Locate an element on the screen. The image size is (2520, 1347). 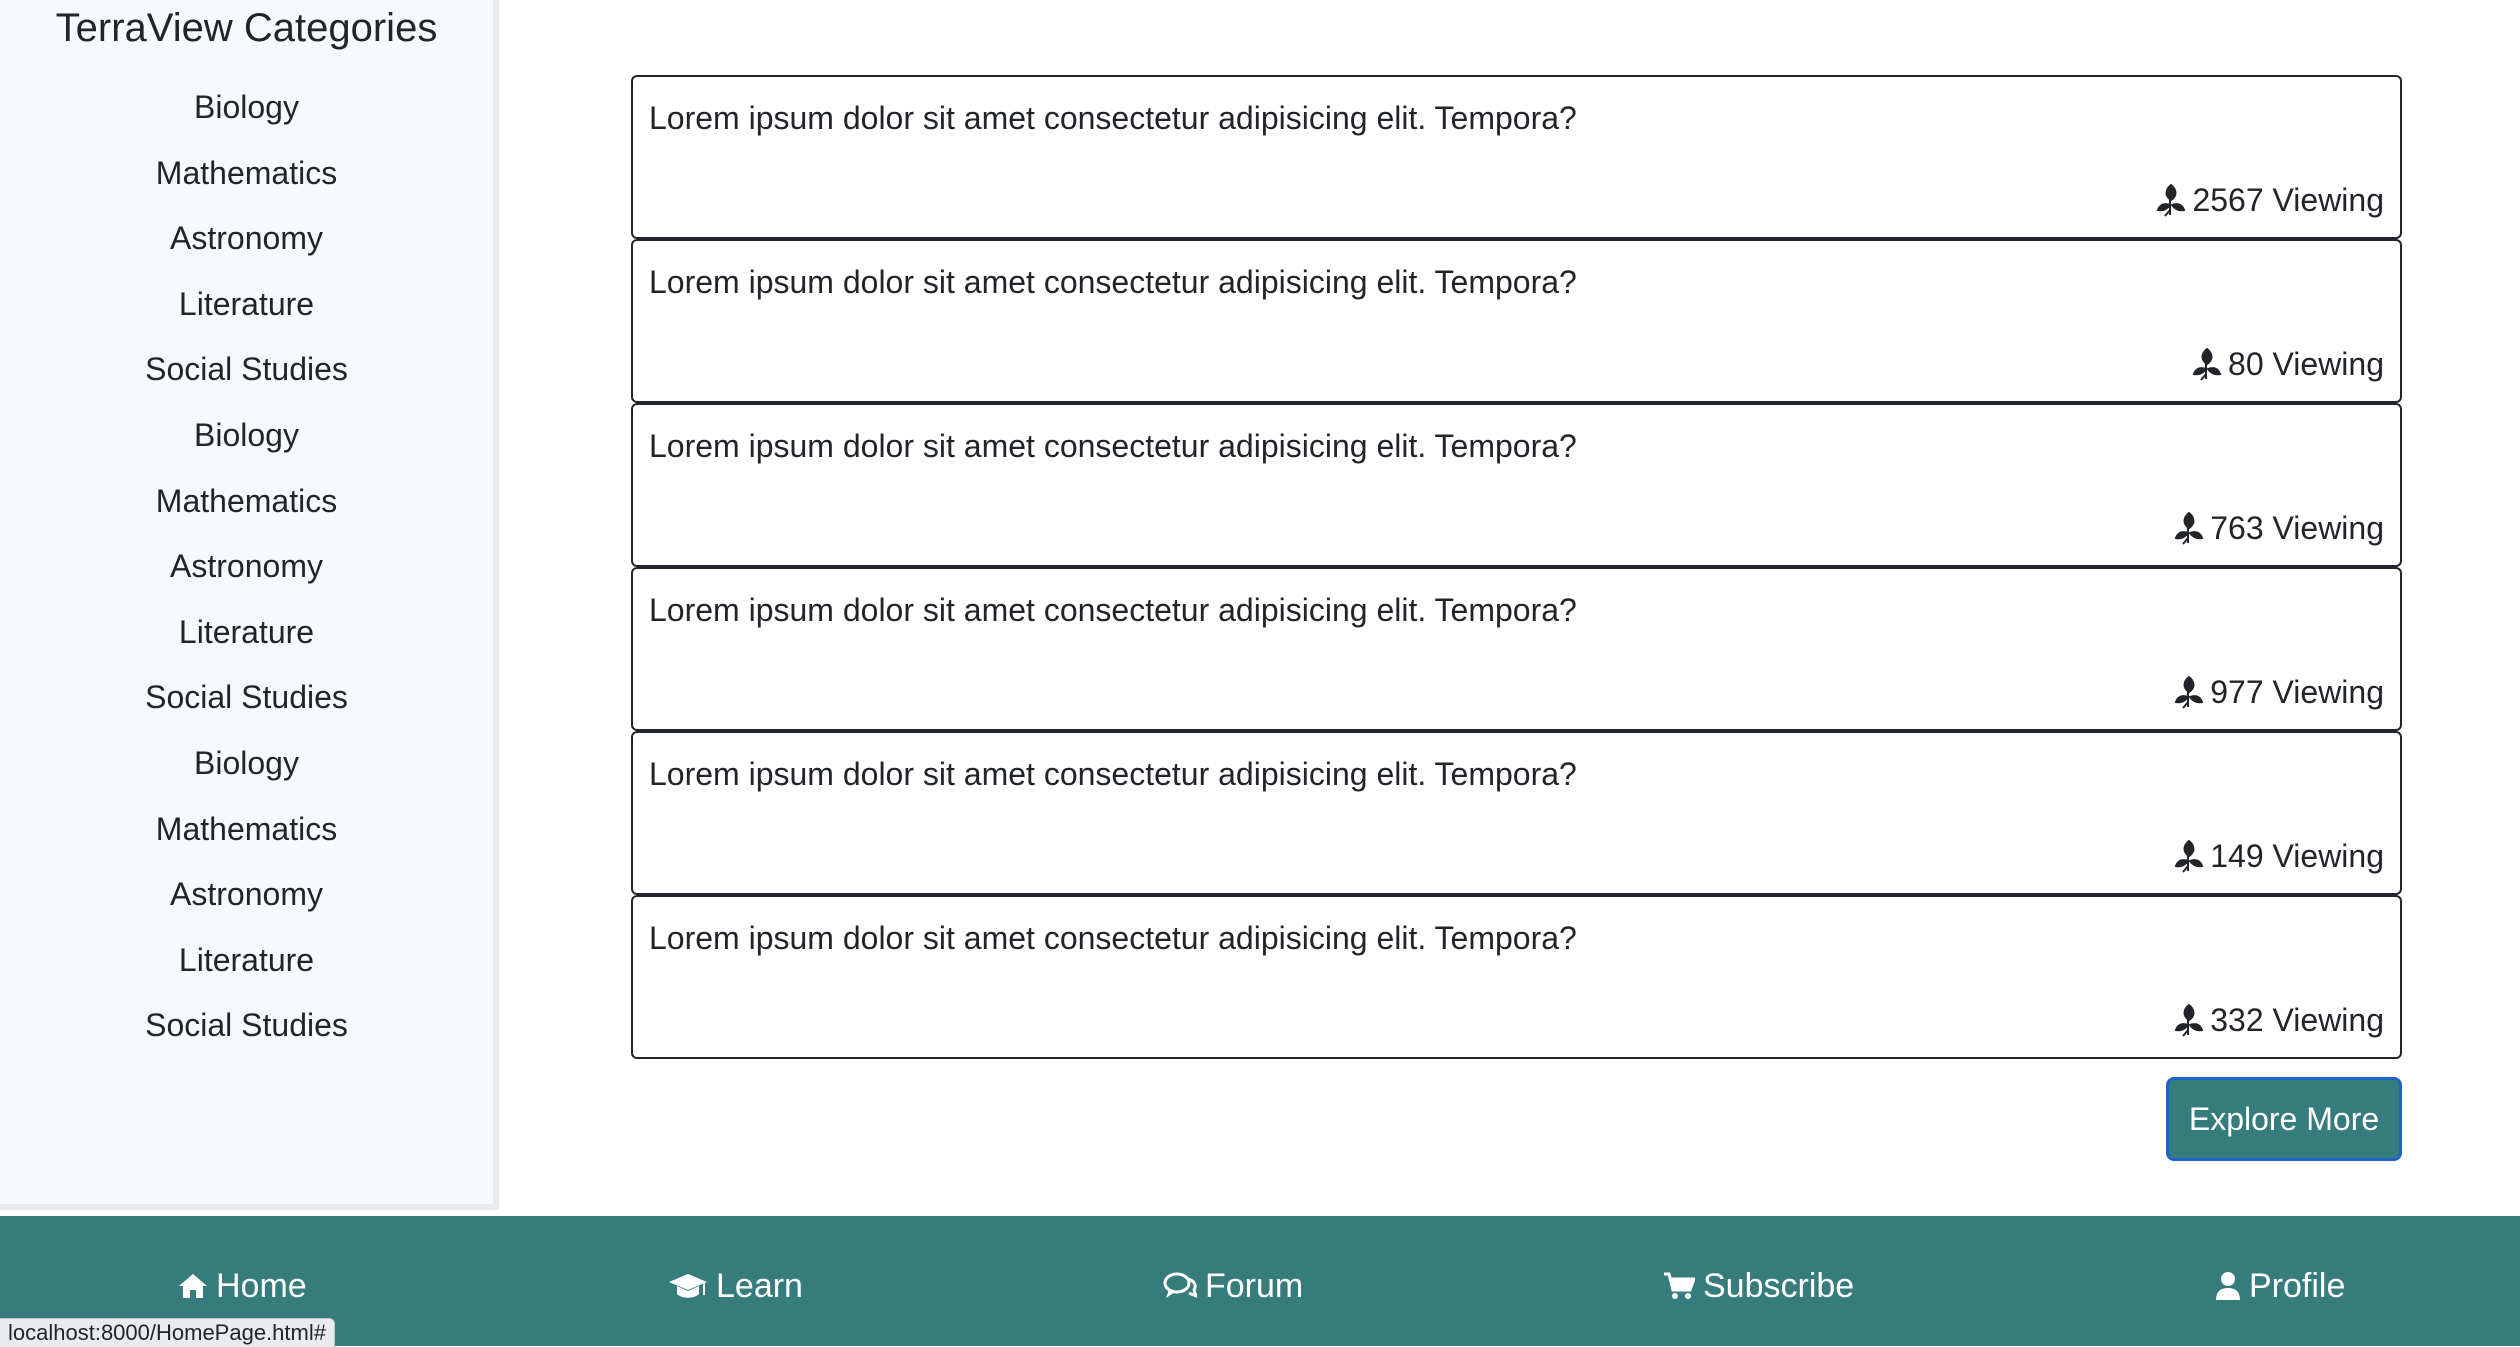
view-count-label: 2567 Viewing is located at coordinates (2288, 200).